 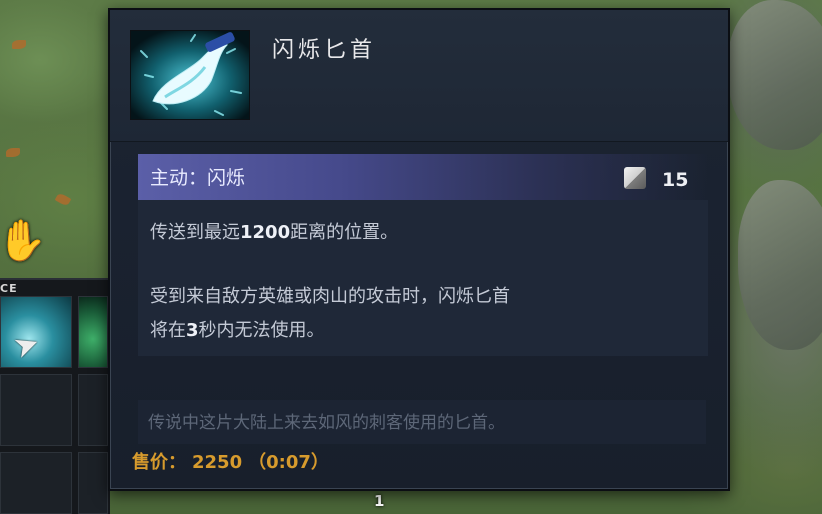 What do you see at coordinates (675, 180) in the screenshot?
I see `cooldown-value: 15` at bounding box center [675, 180].